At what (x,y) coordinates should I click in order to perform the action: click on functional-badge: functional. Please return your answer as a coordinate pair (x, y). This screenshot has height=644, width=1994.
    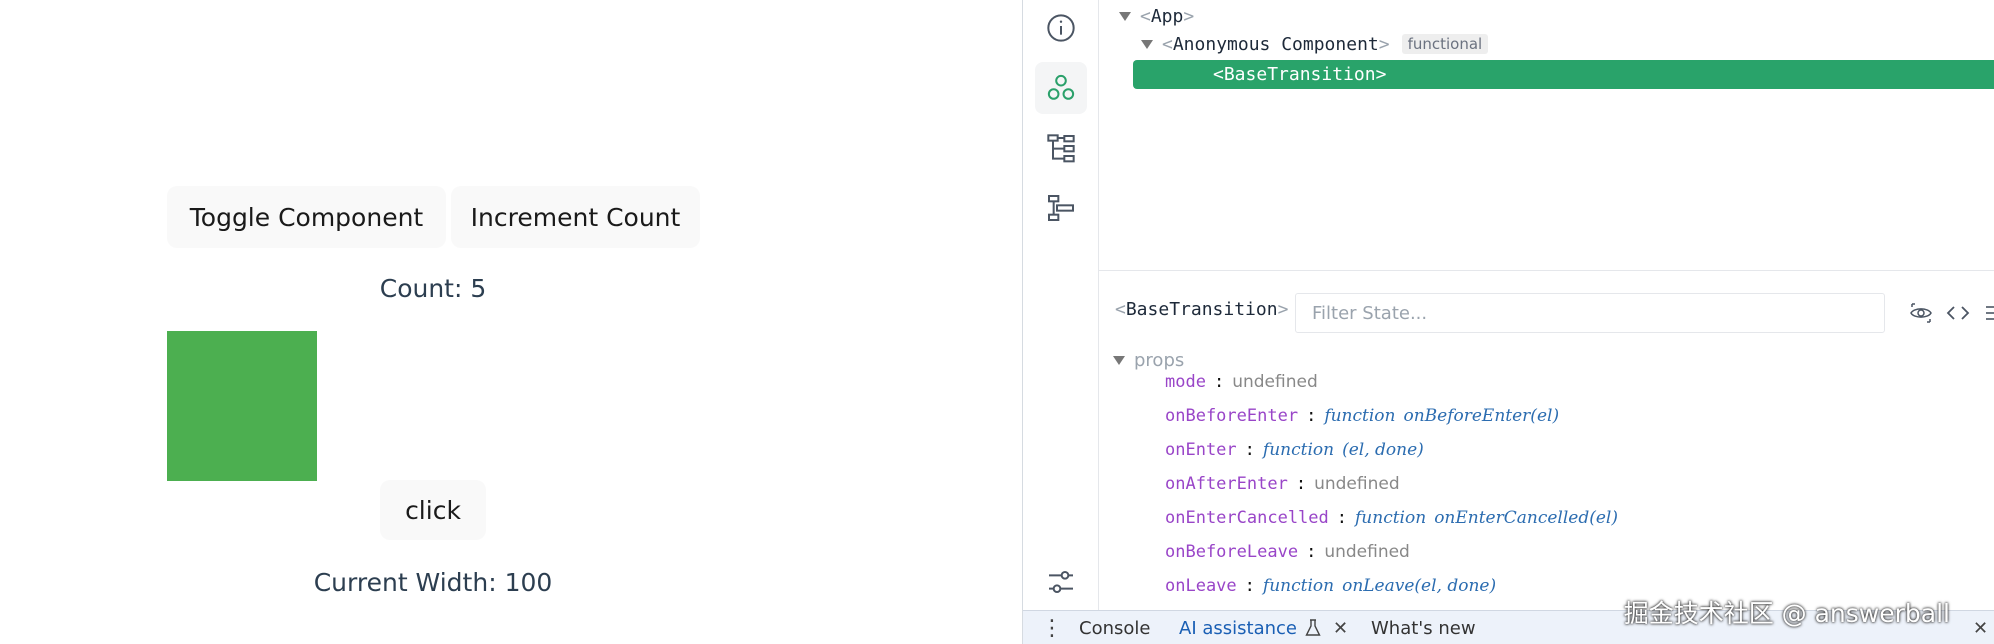
    Looking at the image, I should click on (1445, 44).